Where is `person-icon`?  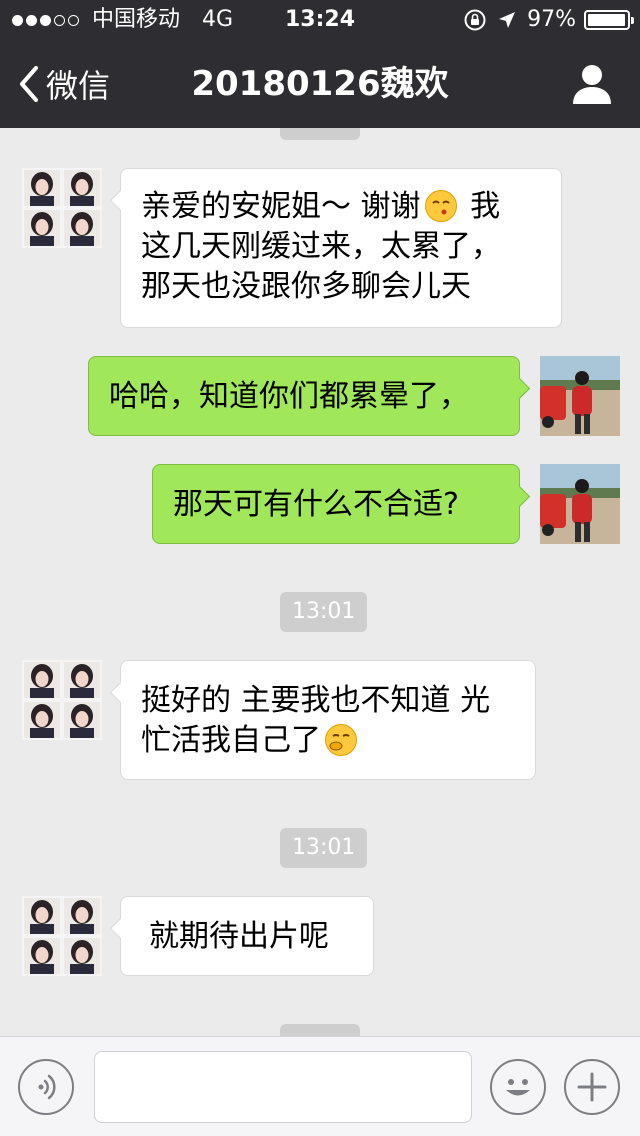 person-icon is located at coordinates (592, 84).